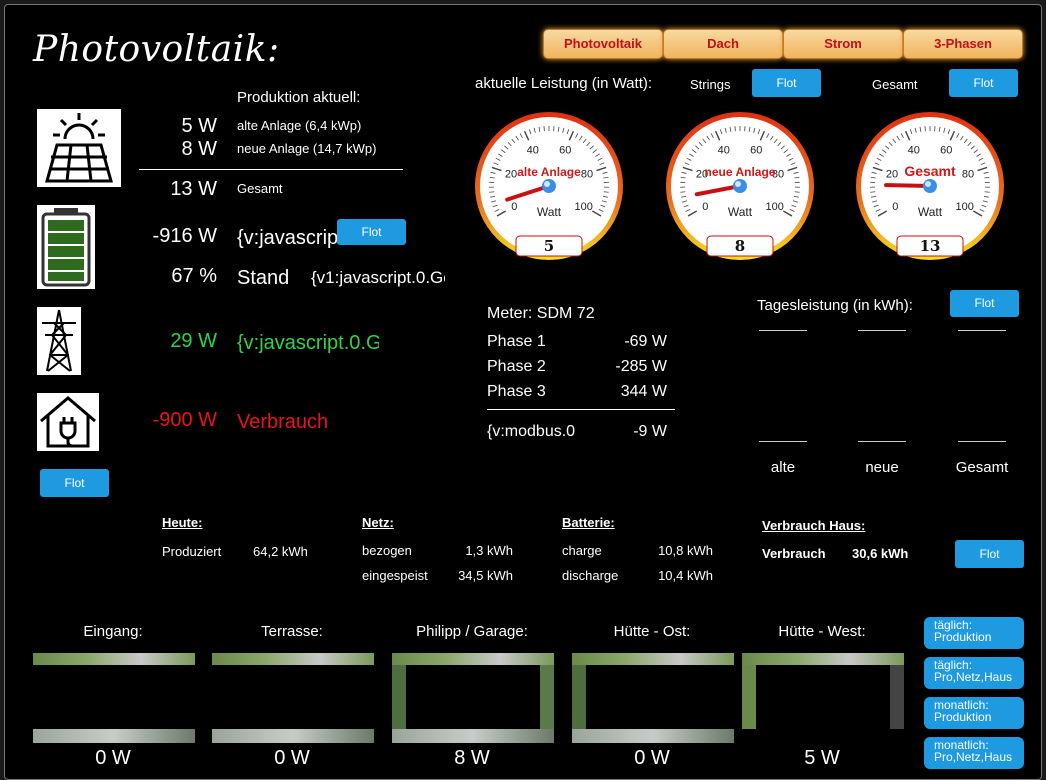  What do you see at coordinates (194, 276) in the screenshot?
I see `battery-soc-value: 67 %` at bounding box center [194, 276].